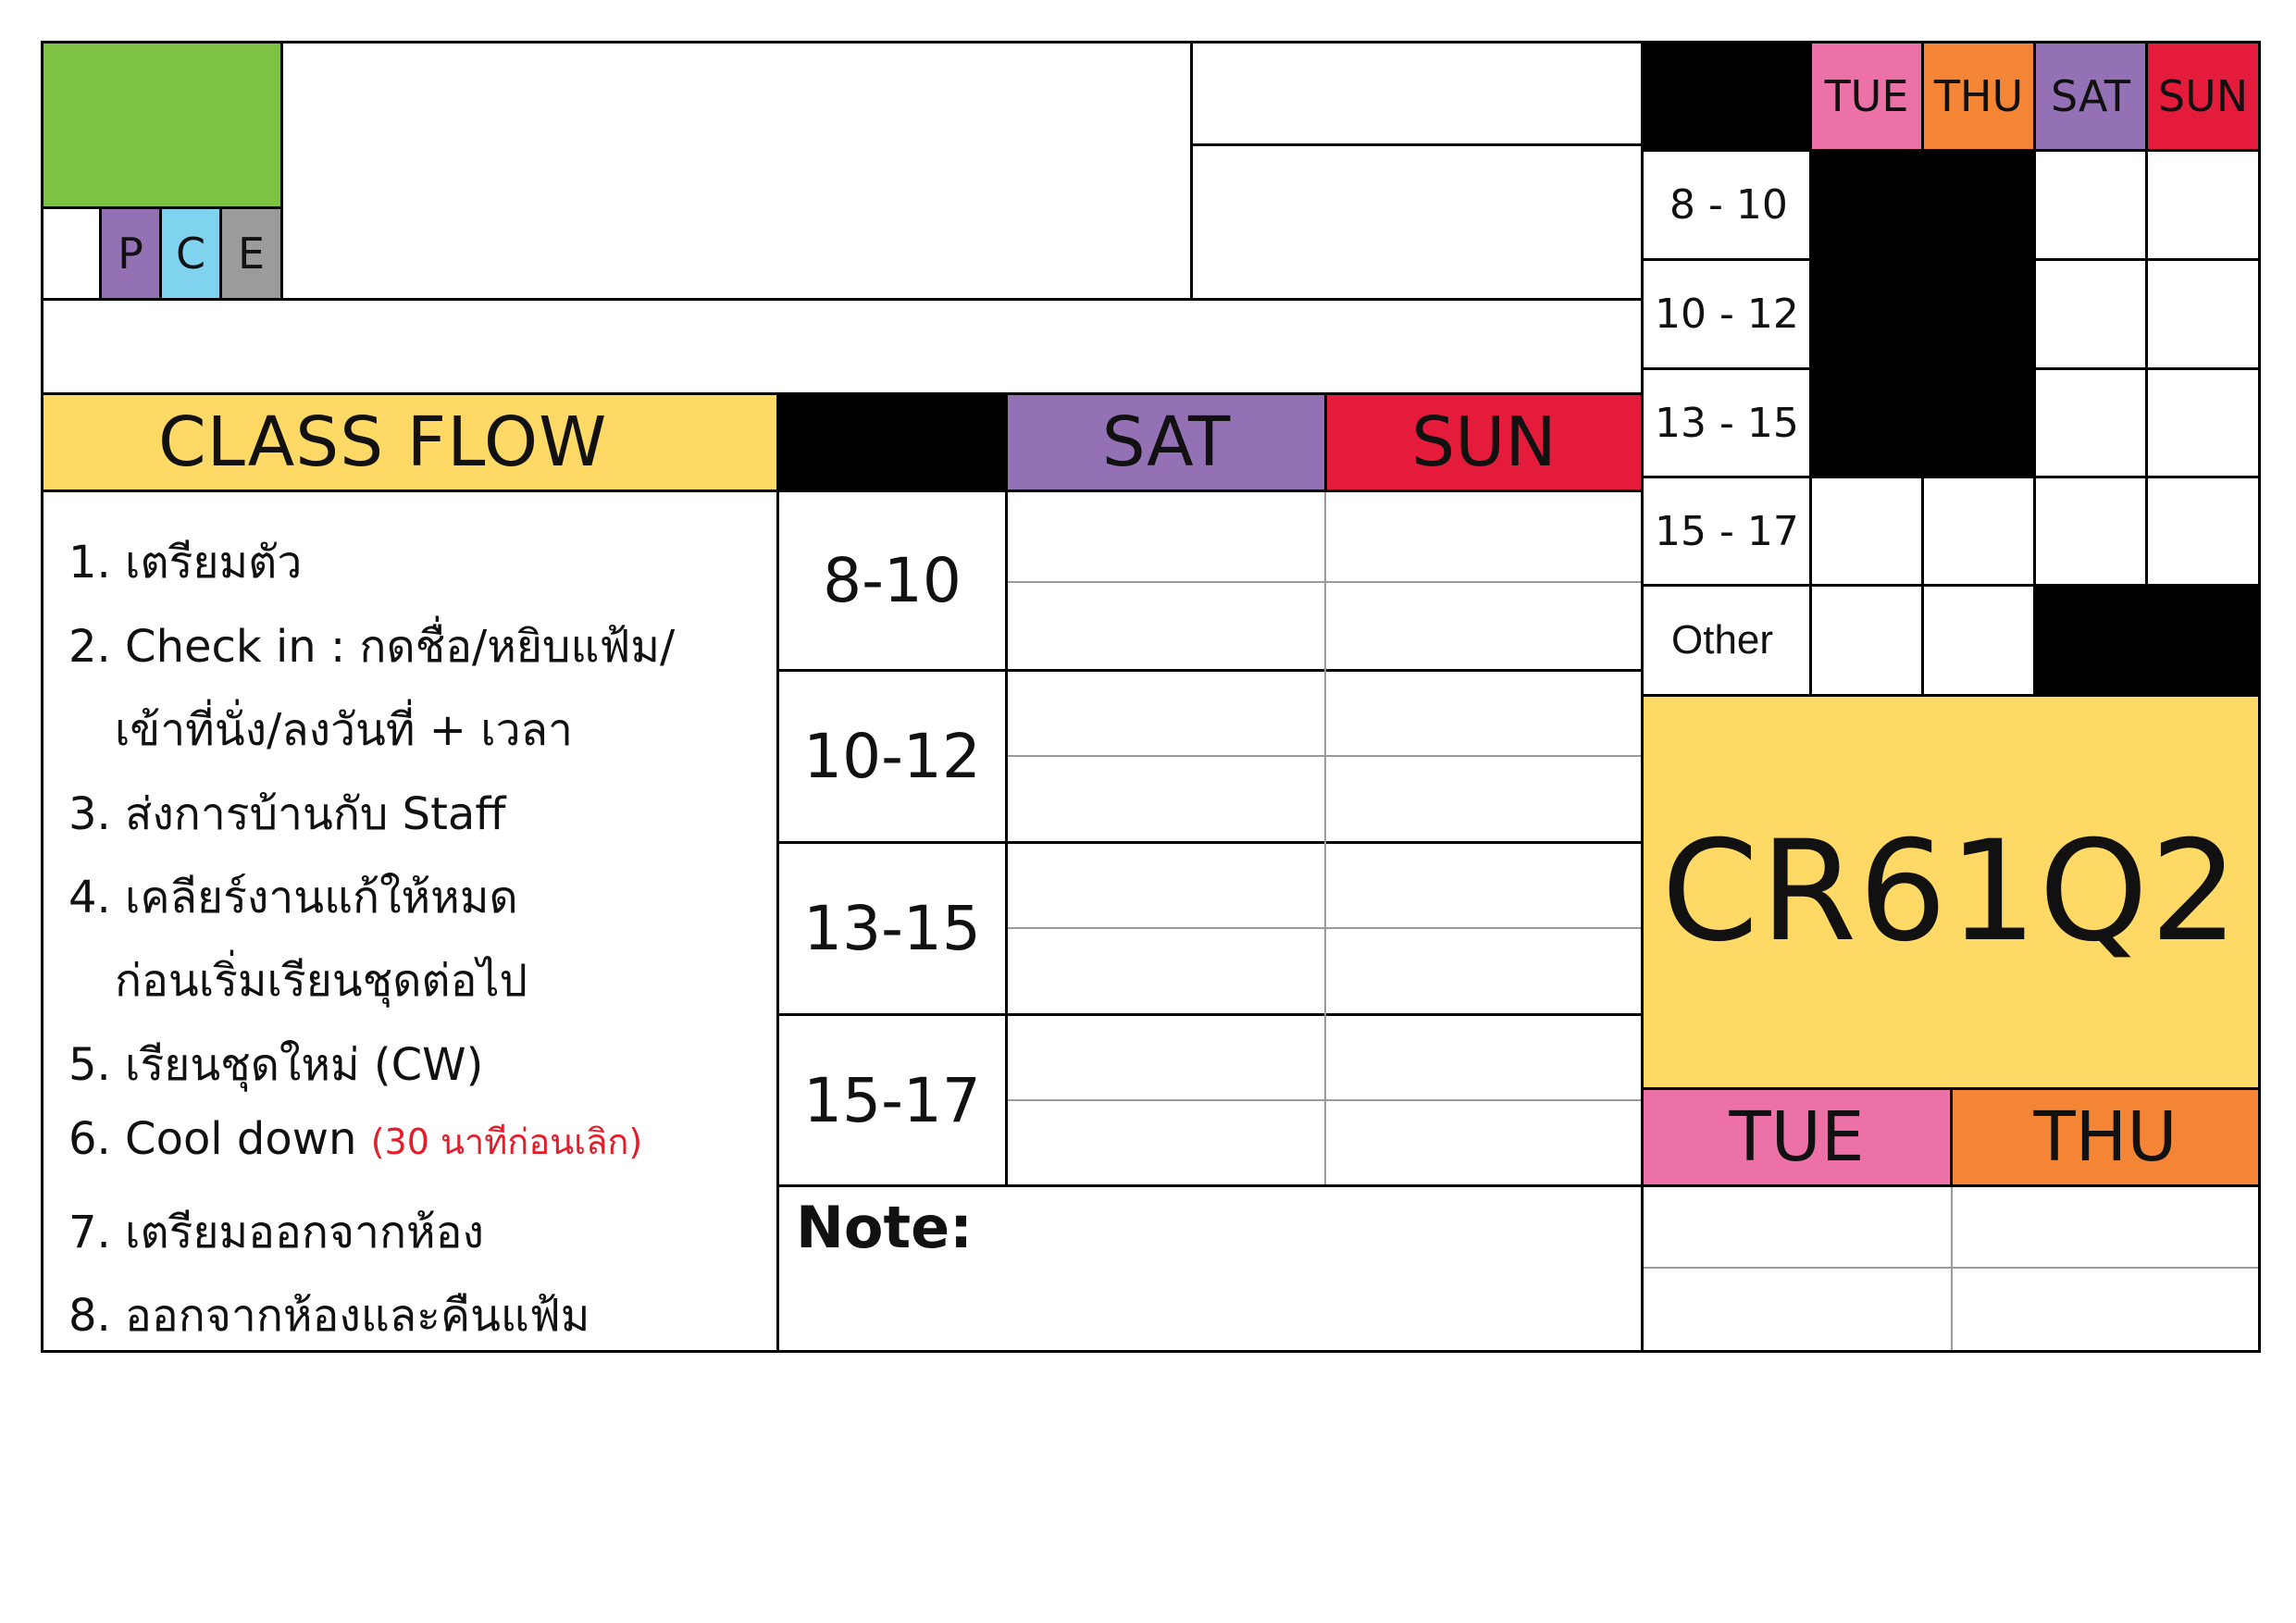  I want to click on class-code: CR61Q2, so click(1950, 892).